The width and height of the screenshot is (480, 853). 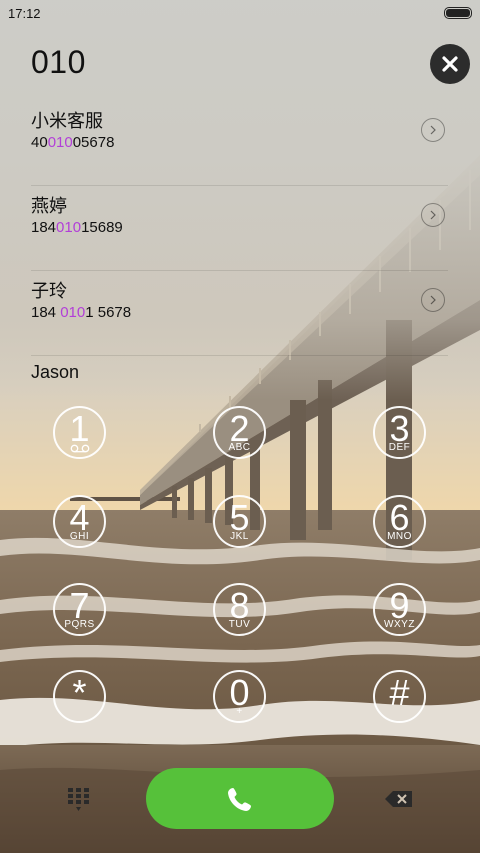 What do you see at coordinates (58, 62) in the screenshot?
I see `dialed-number-display: 010` at bounding box center [58, 62].